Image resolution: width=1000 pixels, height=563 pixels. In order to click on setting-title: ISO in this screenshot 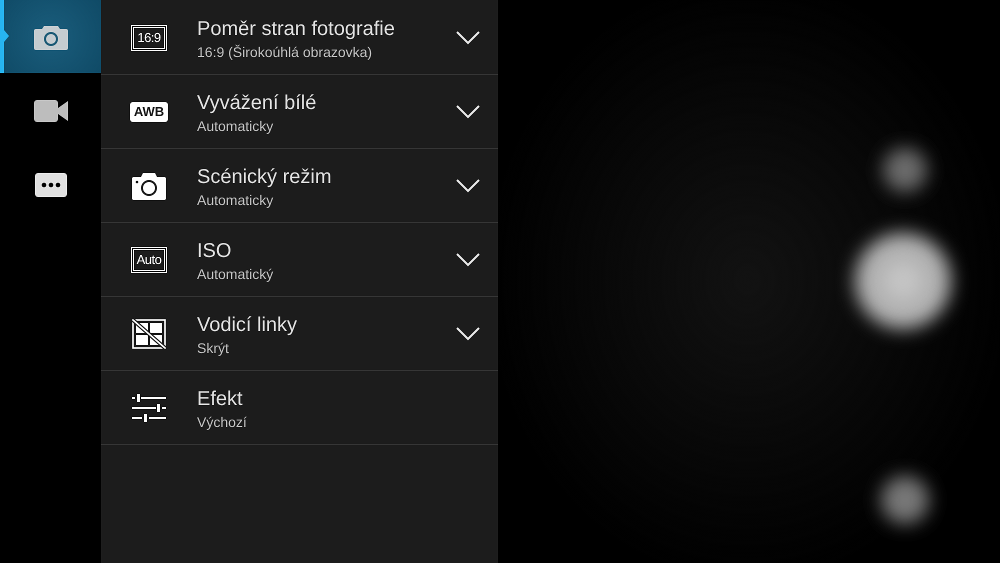, I will do `click(214, 251)`.